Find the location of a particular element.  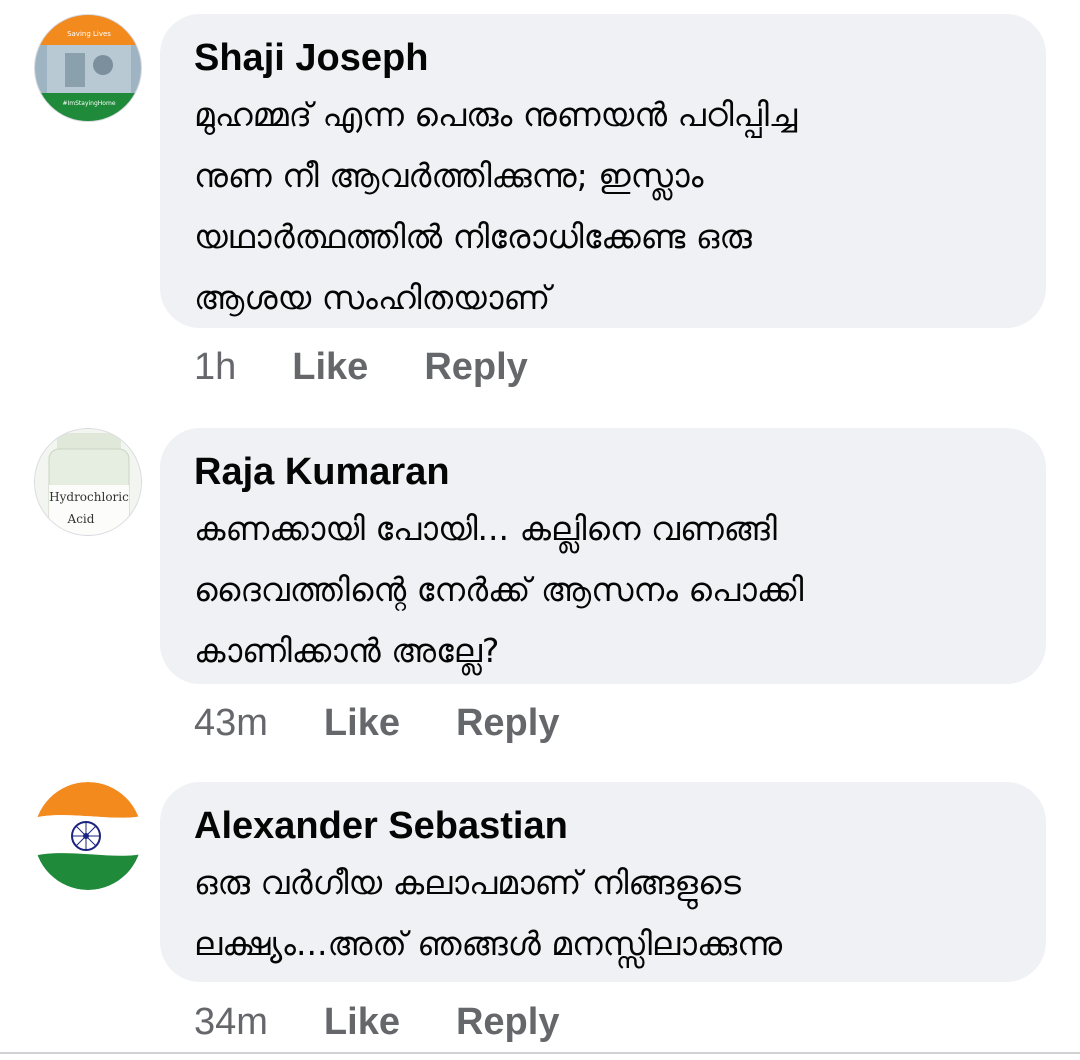

comment-timestamp: 34m is located at coordinates (231, 1022).